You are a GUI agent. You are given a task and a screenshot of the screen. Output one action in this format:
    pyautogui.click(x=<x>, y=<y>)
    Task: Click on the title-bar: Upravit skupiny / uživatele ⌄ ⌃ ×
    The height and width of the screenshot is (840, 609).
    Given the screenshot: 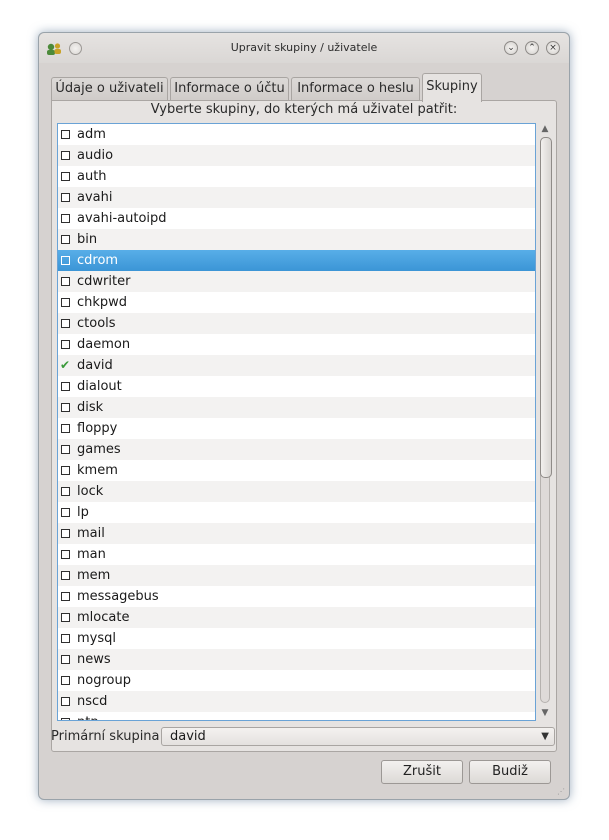 What is the action you would take?
    pyautogui.click(x=304, y=48)
    